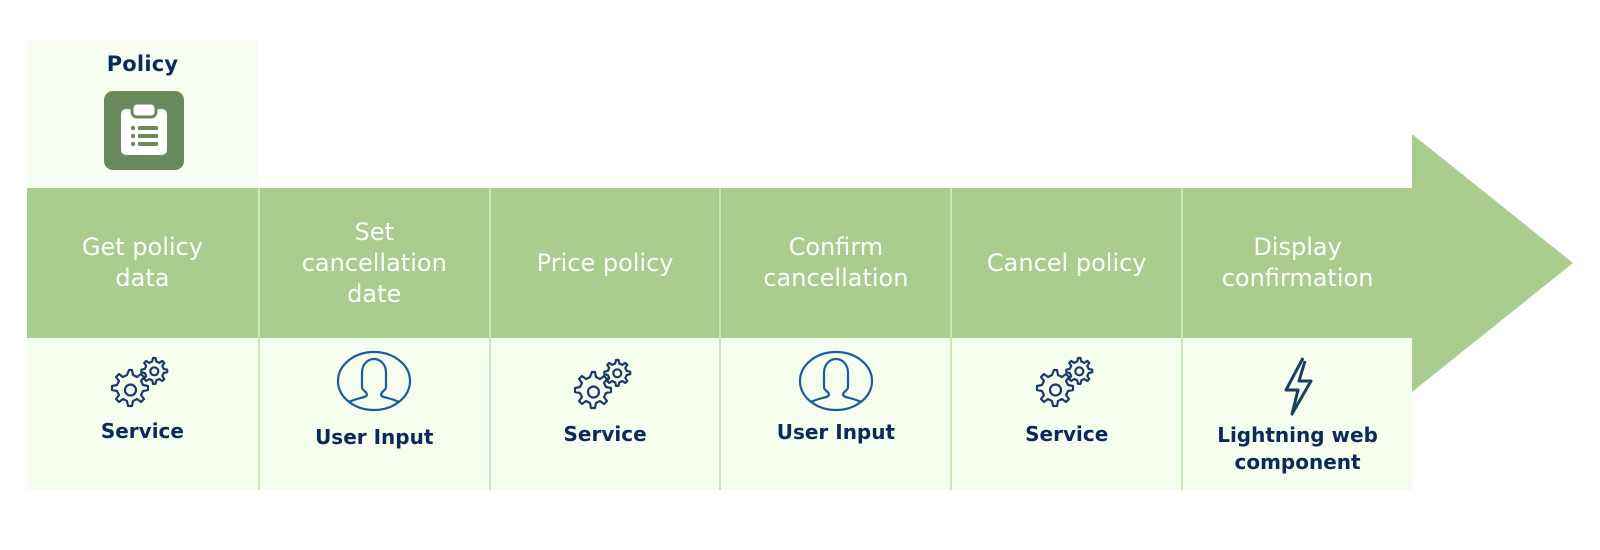 This screenshot has width=1600, height=550. What do you see at coordinates (142, 262) in the screenshot?
I see `step-title: Get policy data` at bounding box center [142, 262].